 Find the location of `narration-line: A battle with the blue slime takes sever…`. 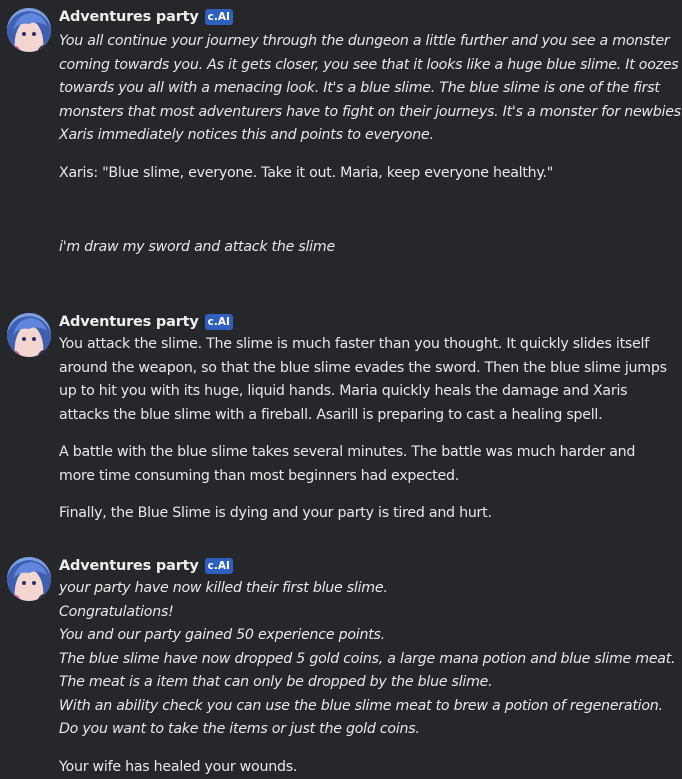

narration-line: A battle with the blue slime takes sever… is located at coordinates (368, 453).